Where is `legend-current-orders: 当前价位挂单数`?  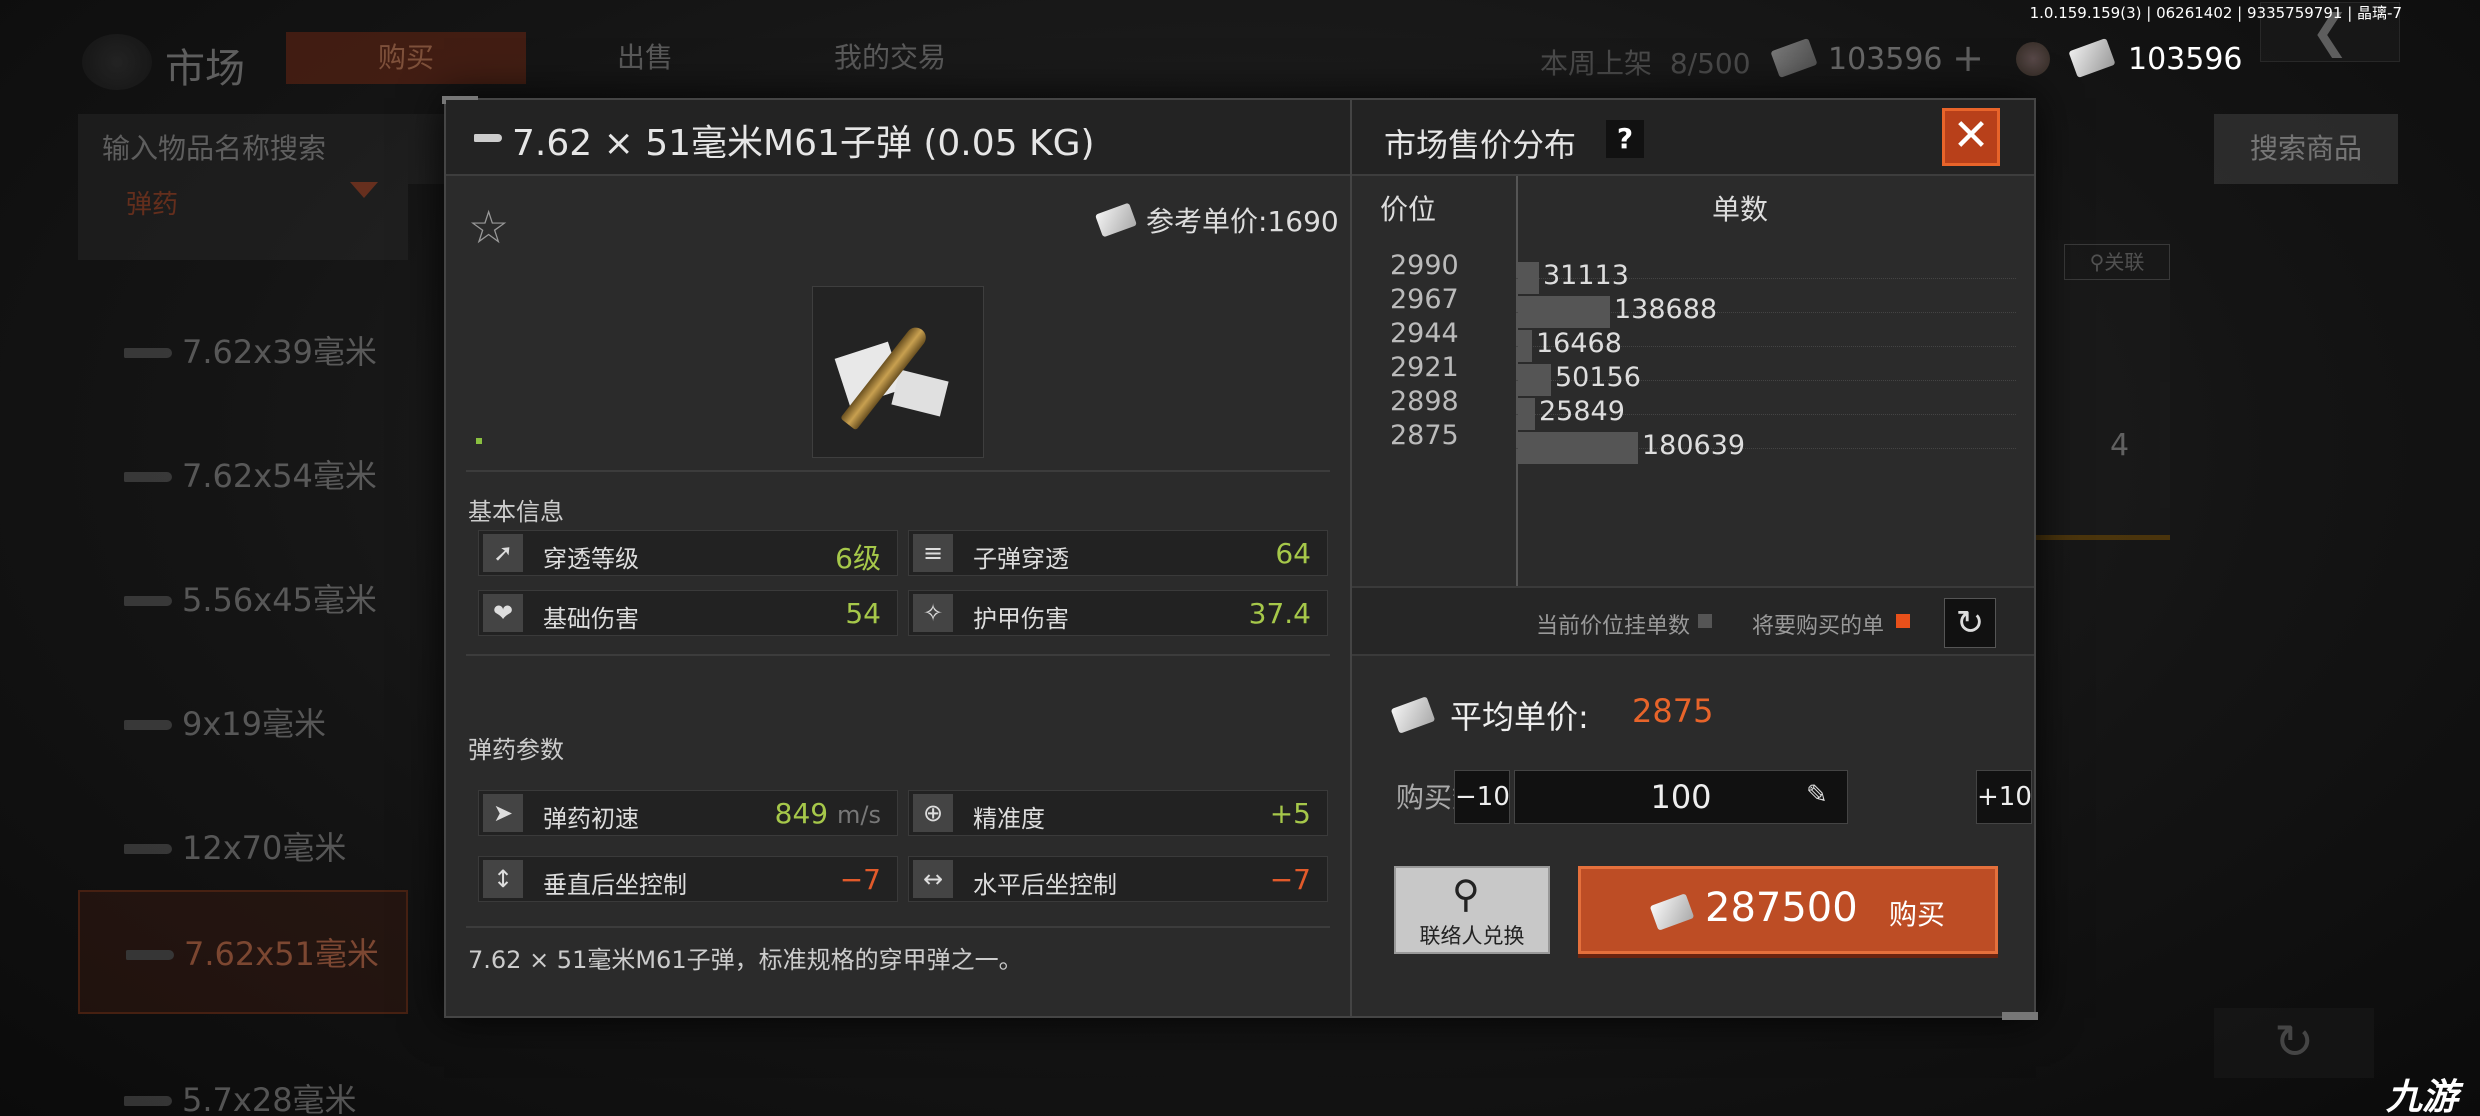
legend-current-orders: 当前价位挂单数 is located at coordinates (1613, 626).